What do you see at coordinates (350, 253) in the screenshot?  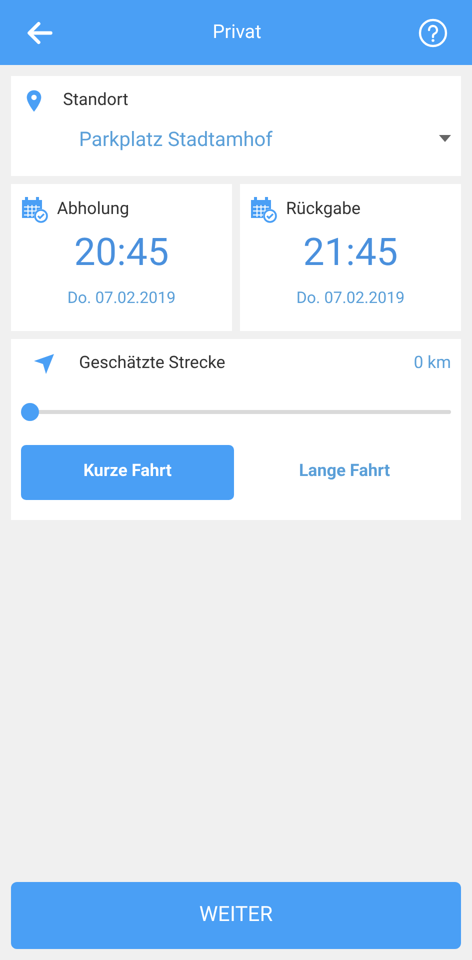 I see `time-value: 21:45` at bounding box center [350, 253].